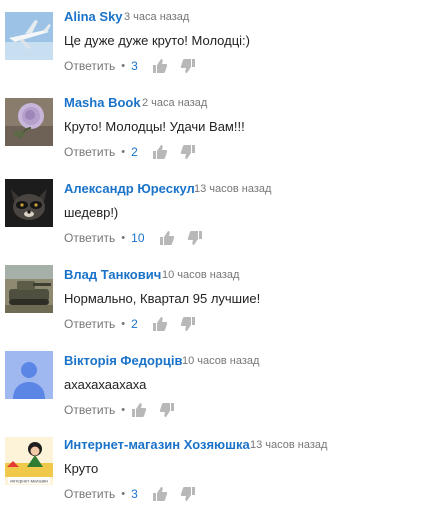  I want to click on svg-text: интернет-магазин, so click(29, 481).